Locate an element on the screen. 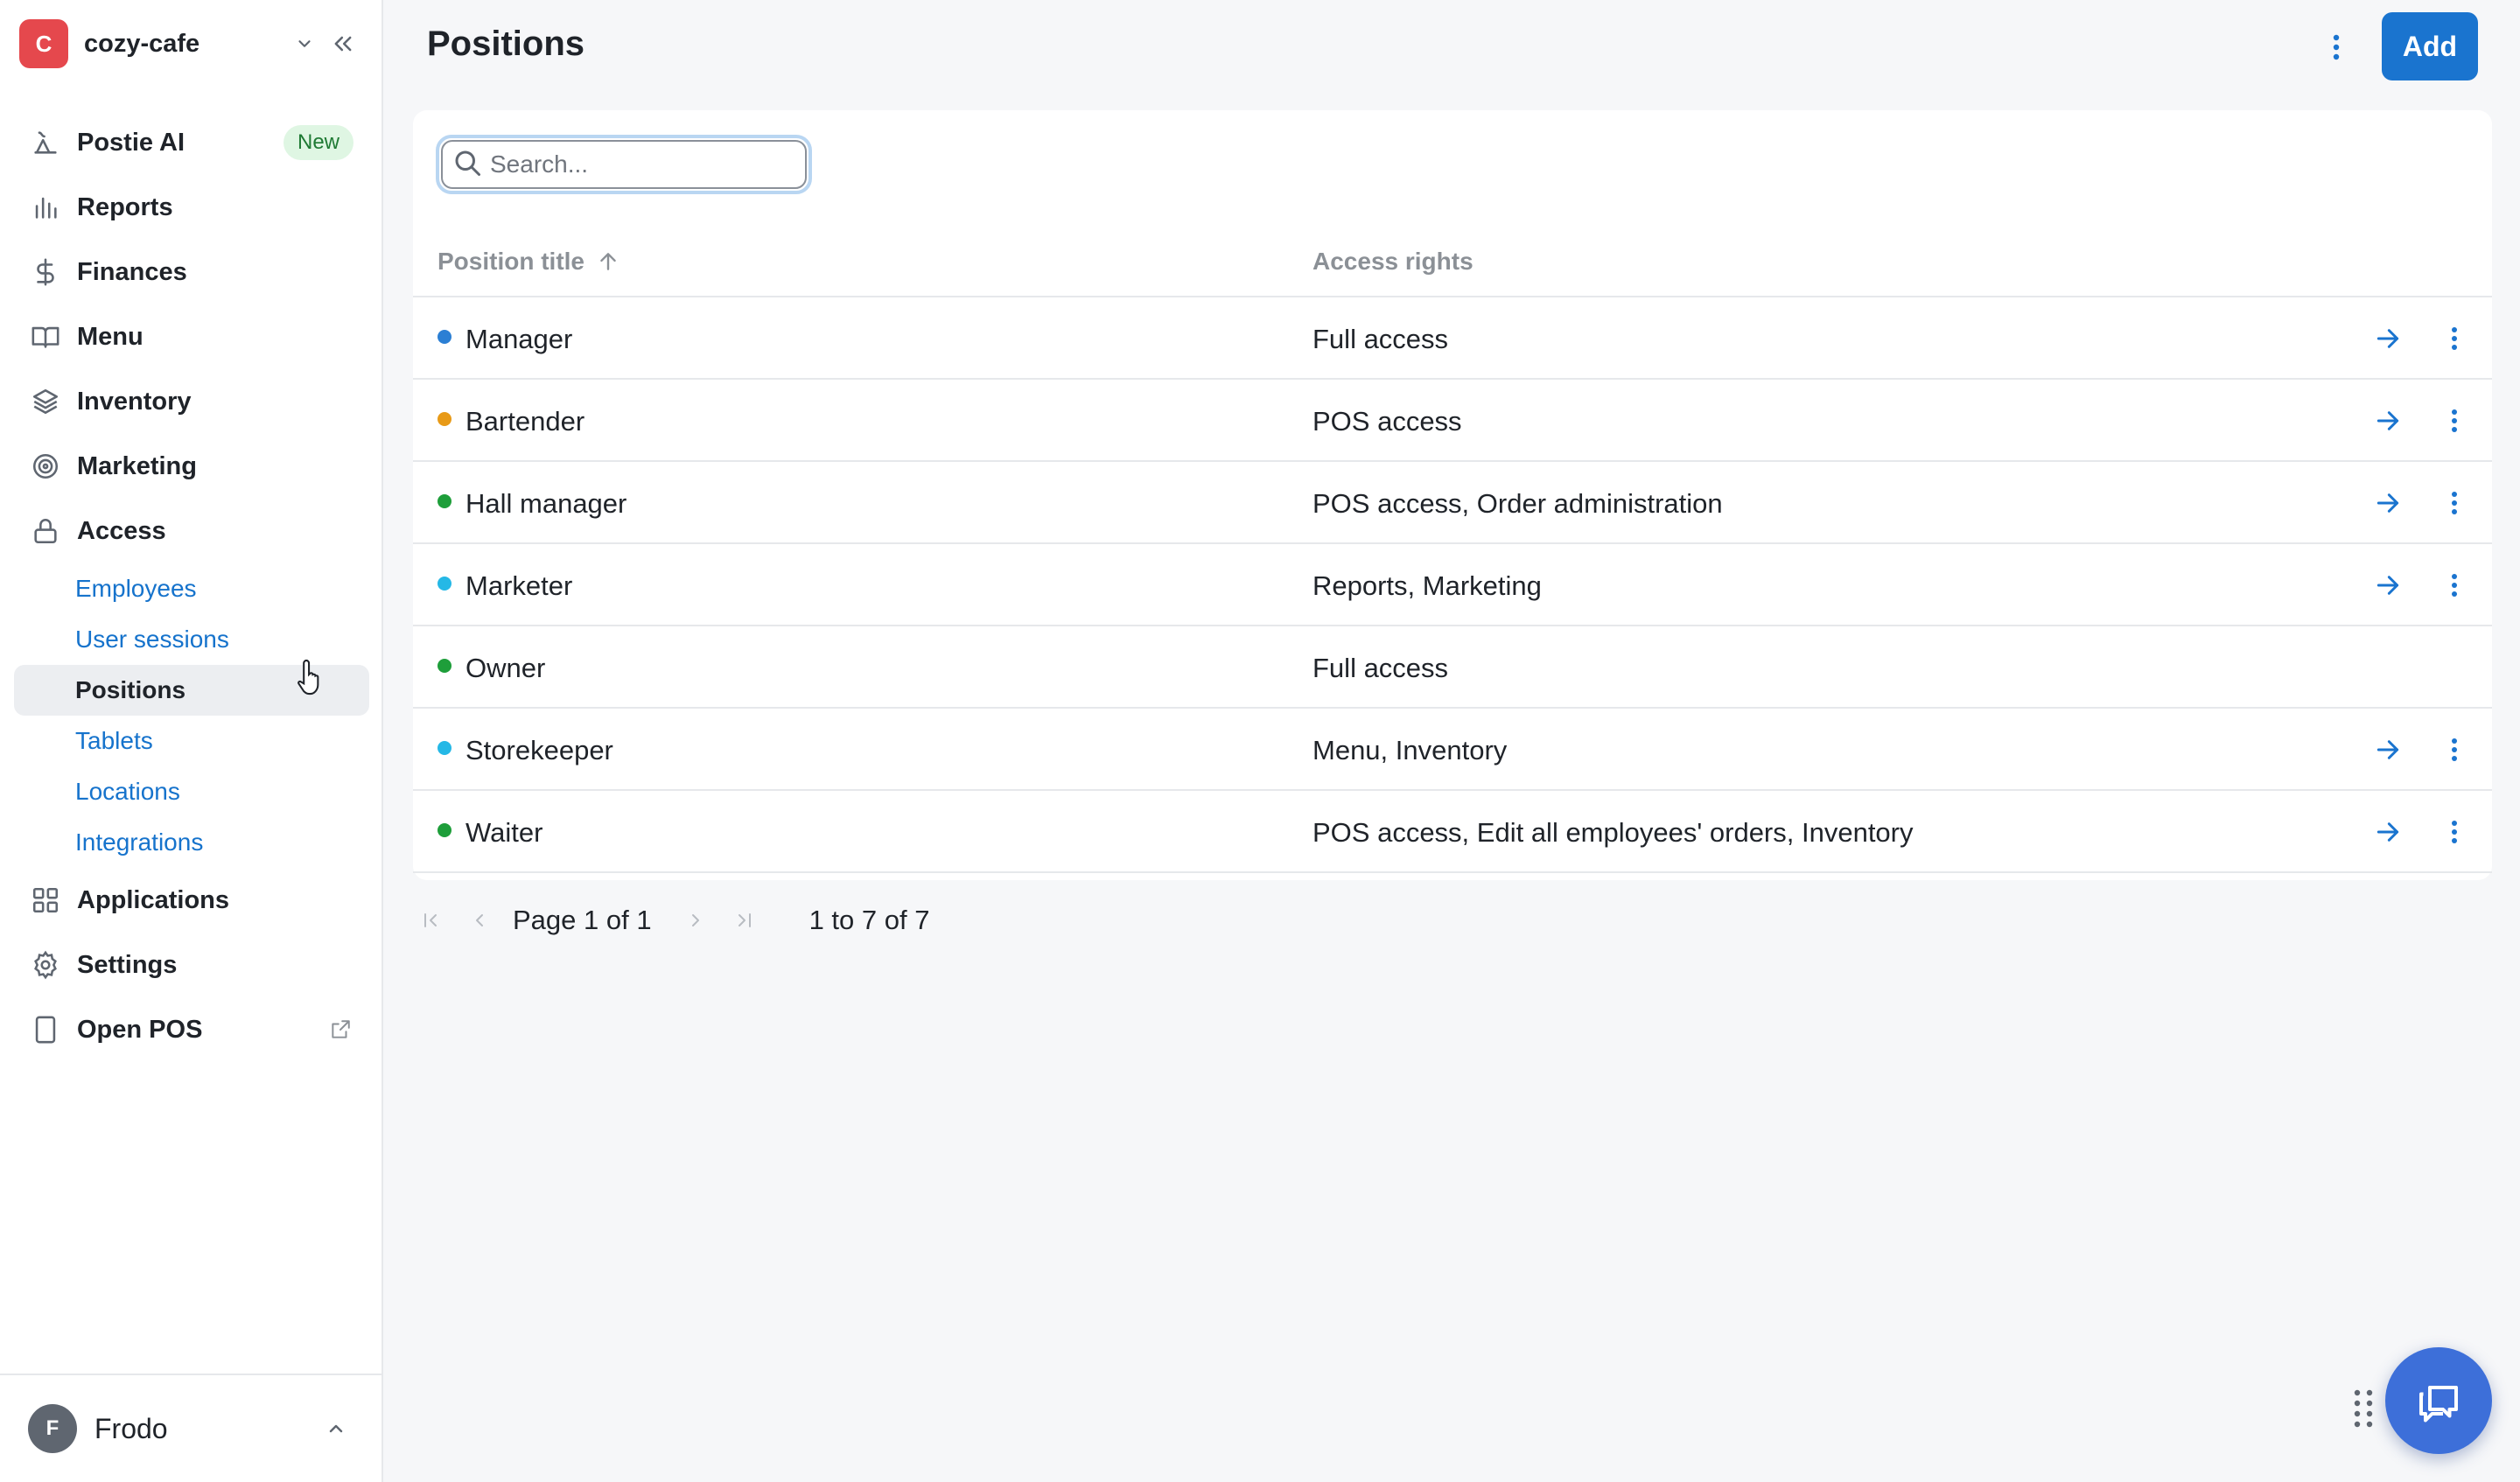 Image resolution: width=2520 pixels, height=1482 pixels. tablet-icon is located at coordinates (45, 1029).